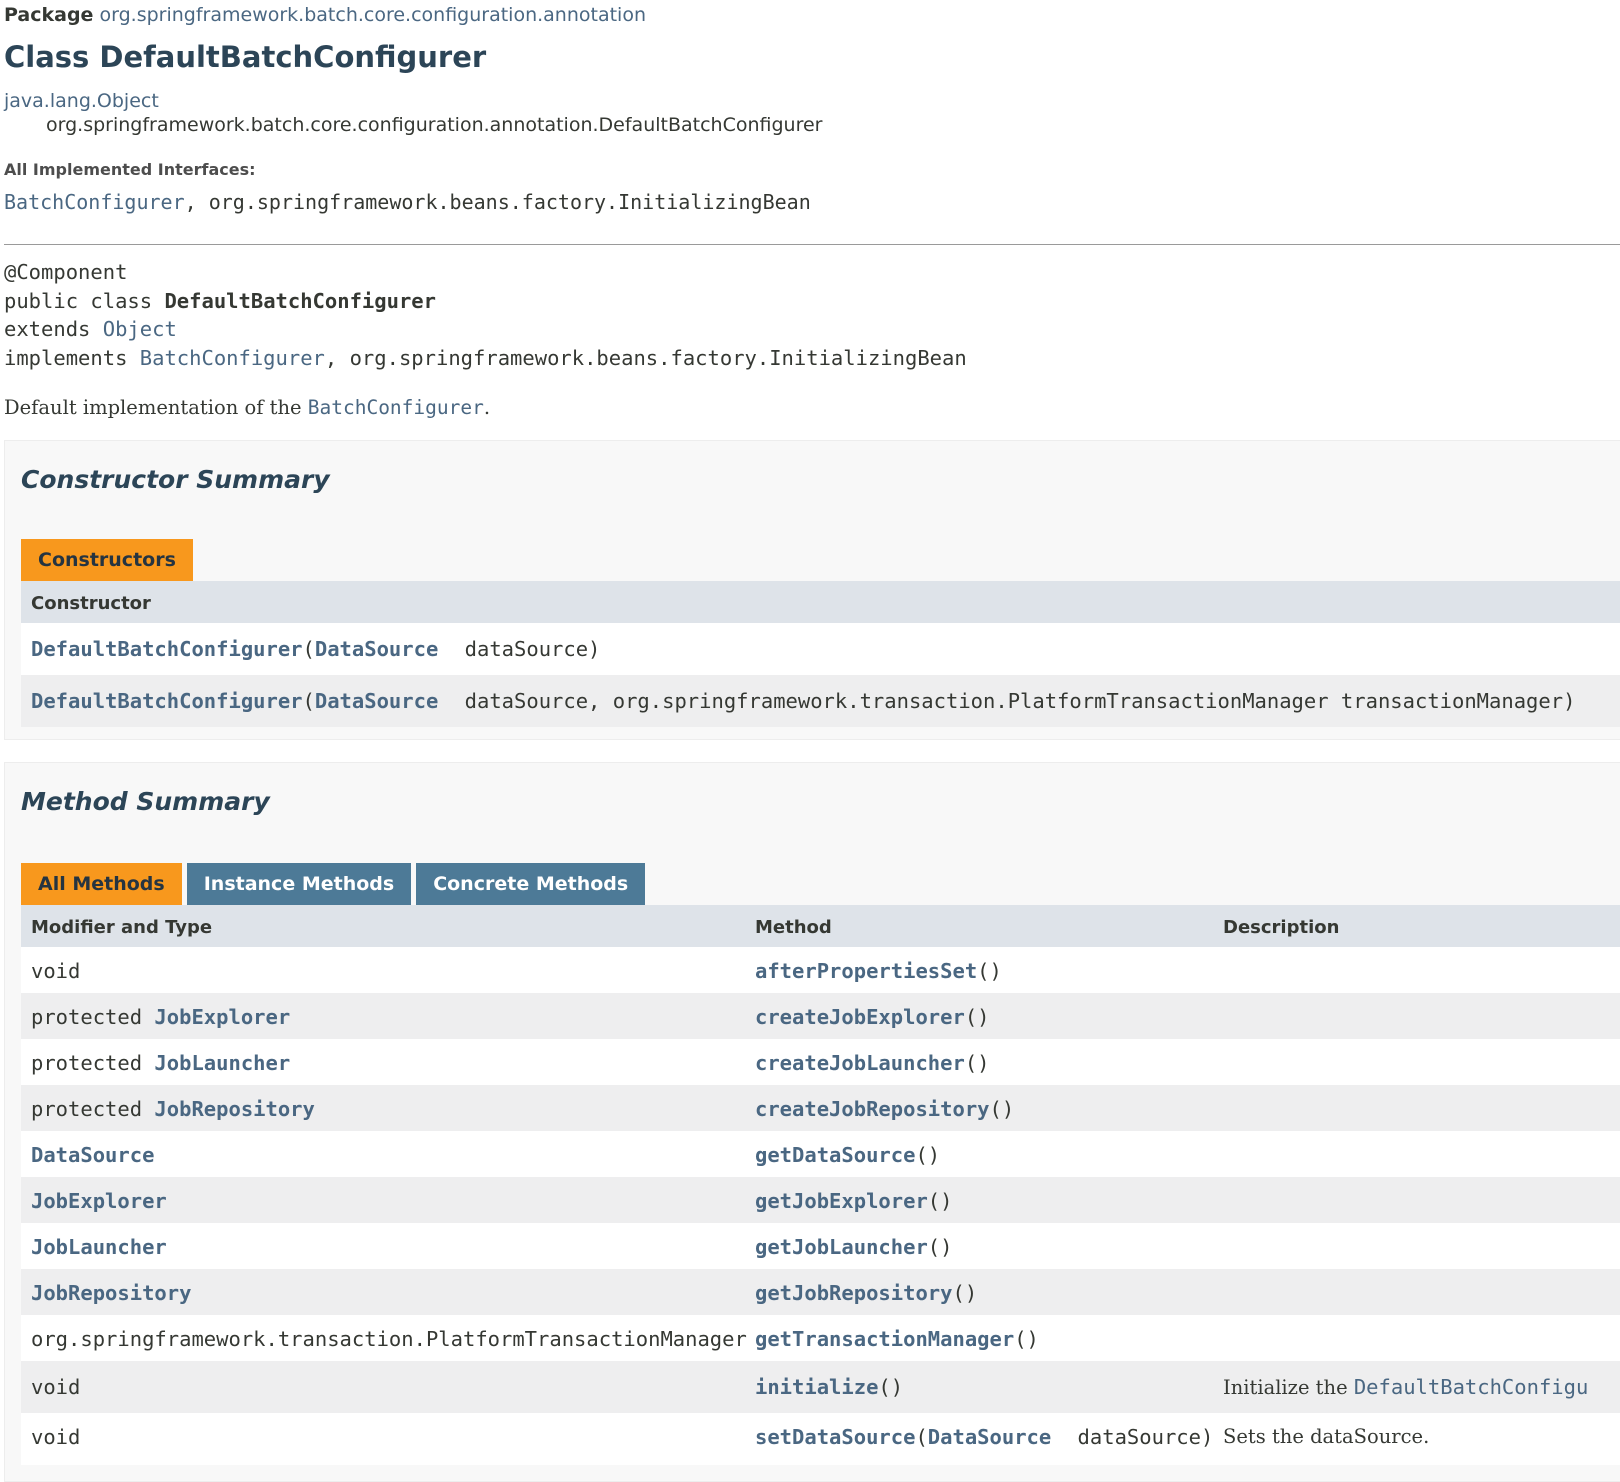 The width and height of the screenshot is (1620, 1482). I want to click on page-title: Class DefaultBatchConfigurer, so click(245, 57).